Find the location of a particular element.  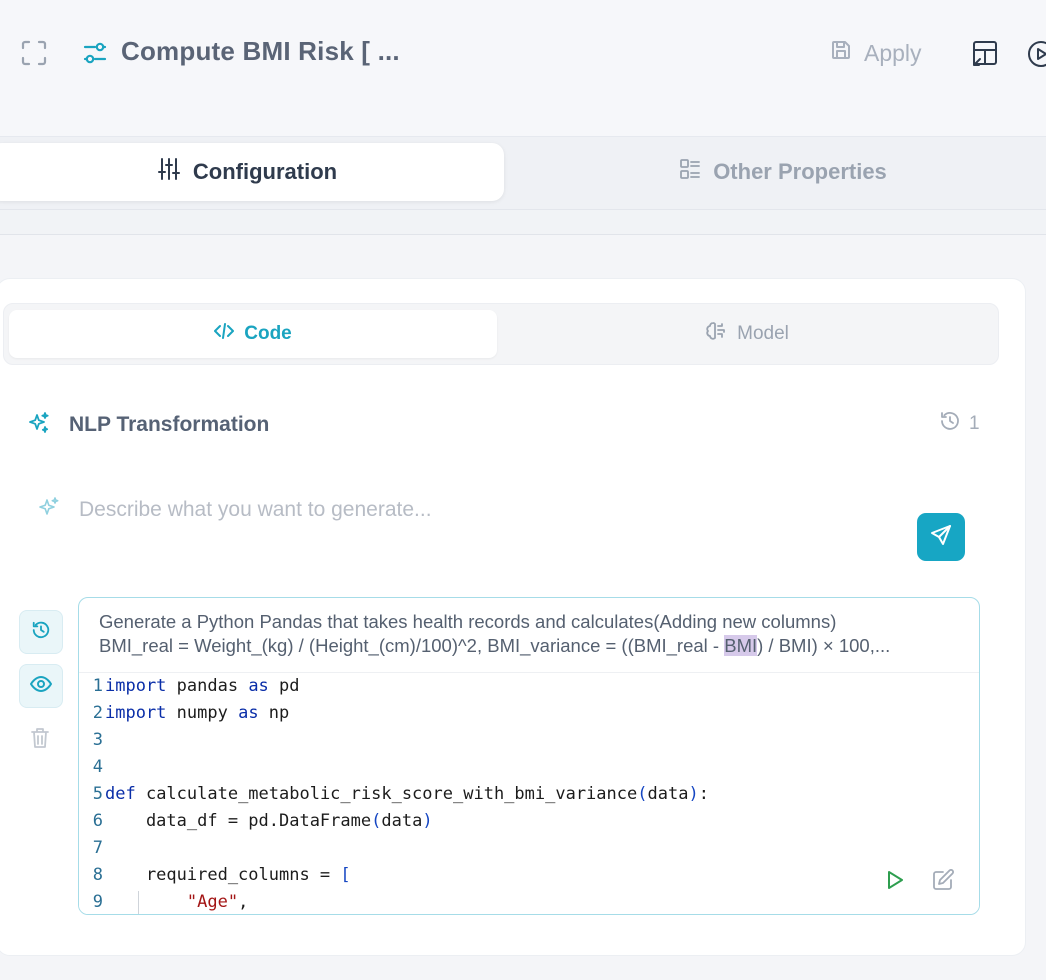

indent-guide is located at coordinates (138, 902).